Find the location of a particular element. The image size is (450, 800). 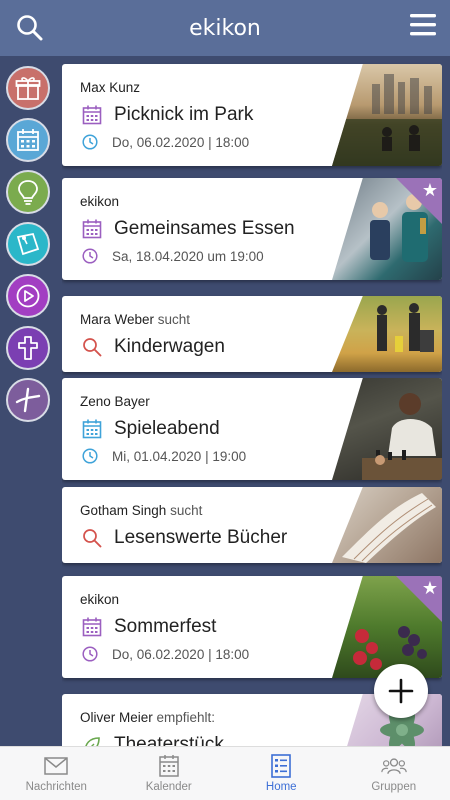

play-icon is located at coordinates (28, 296).